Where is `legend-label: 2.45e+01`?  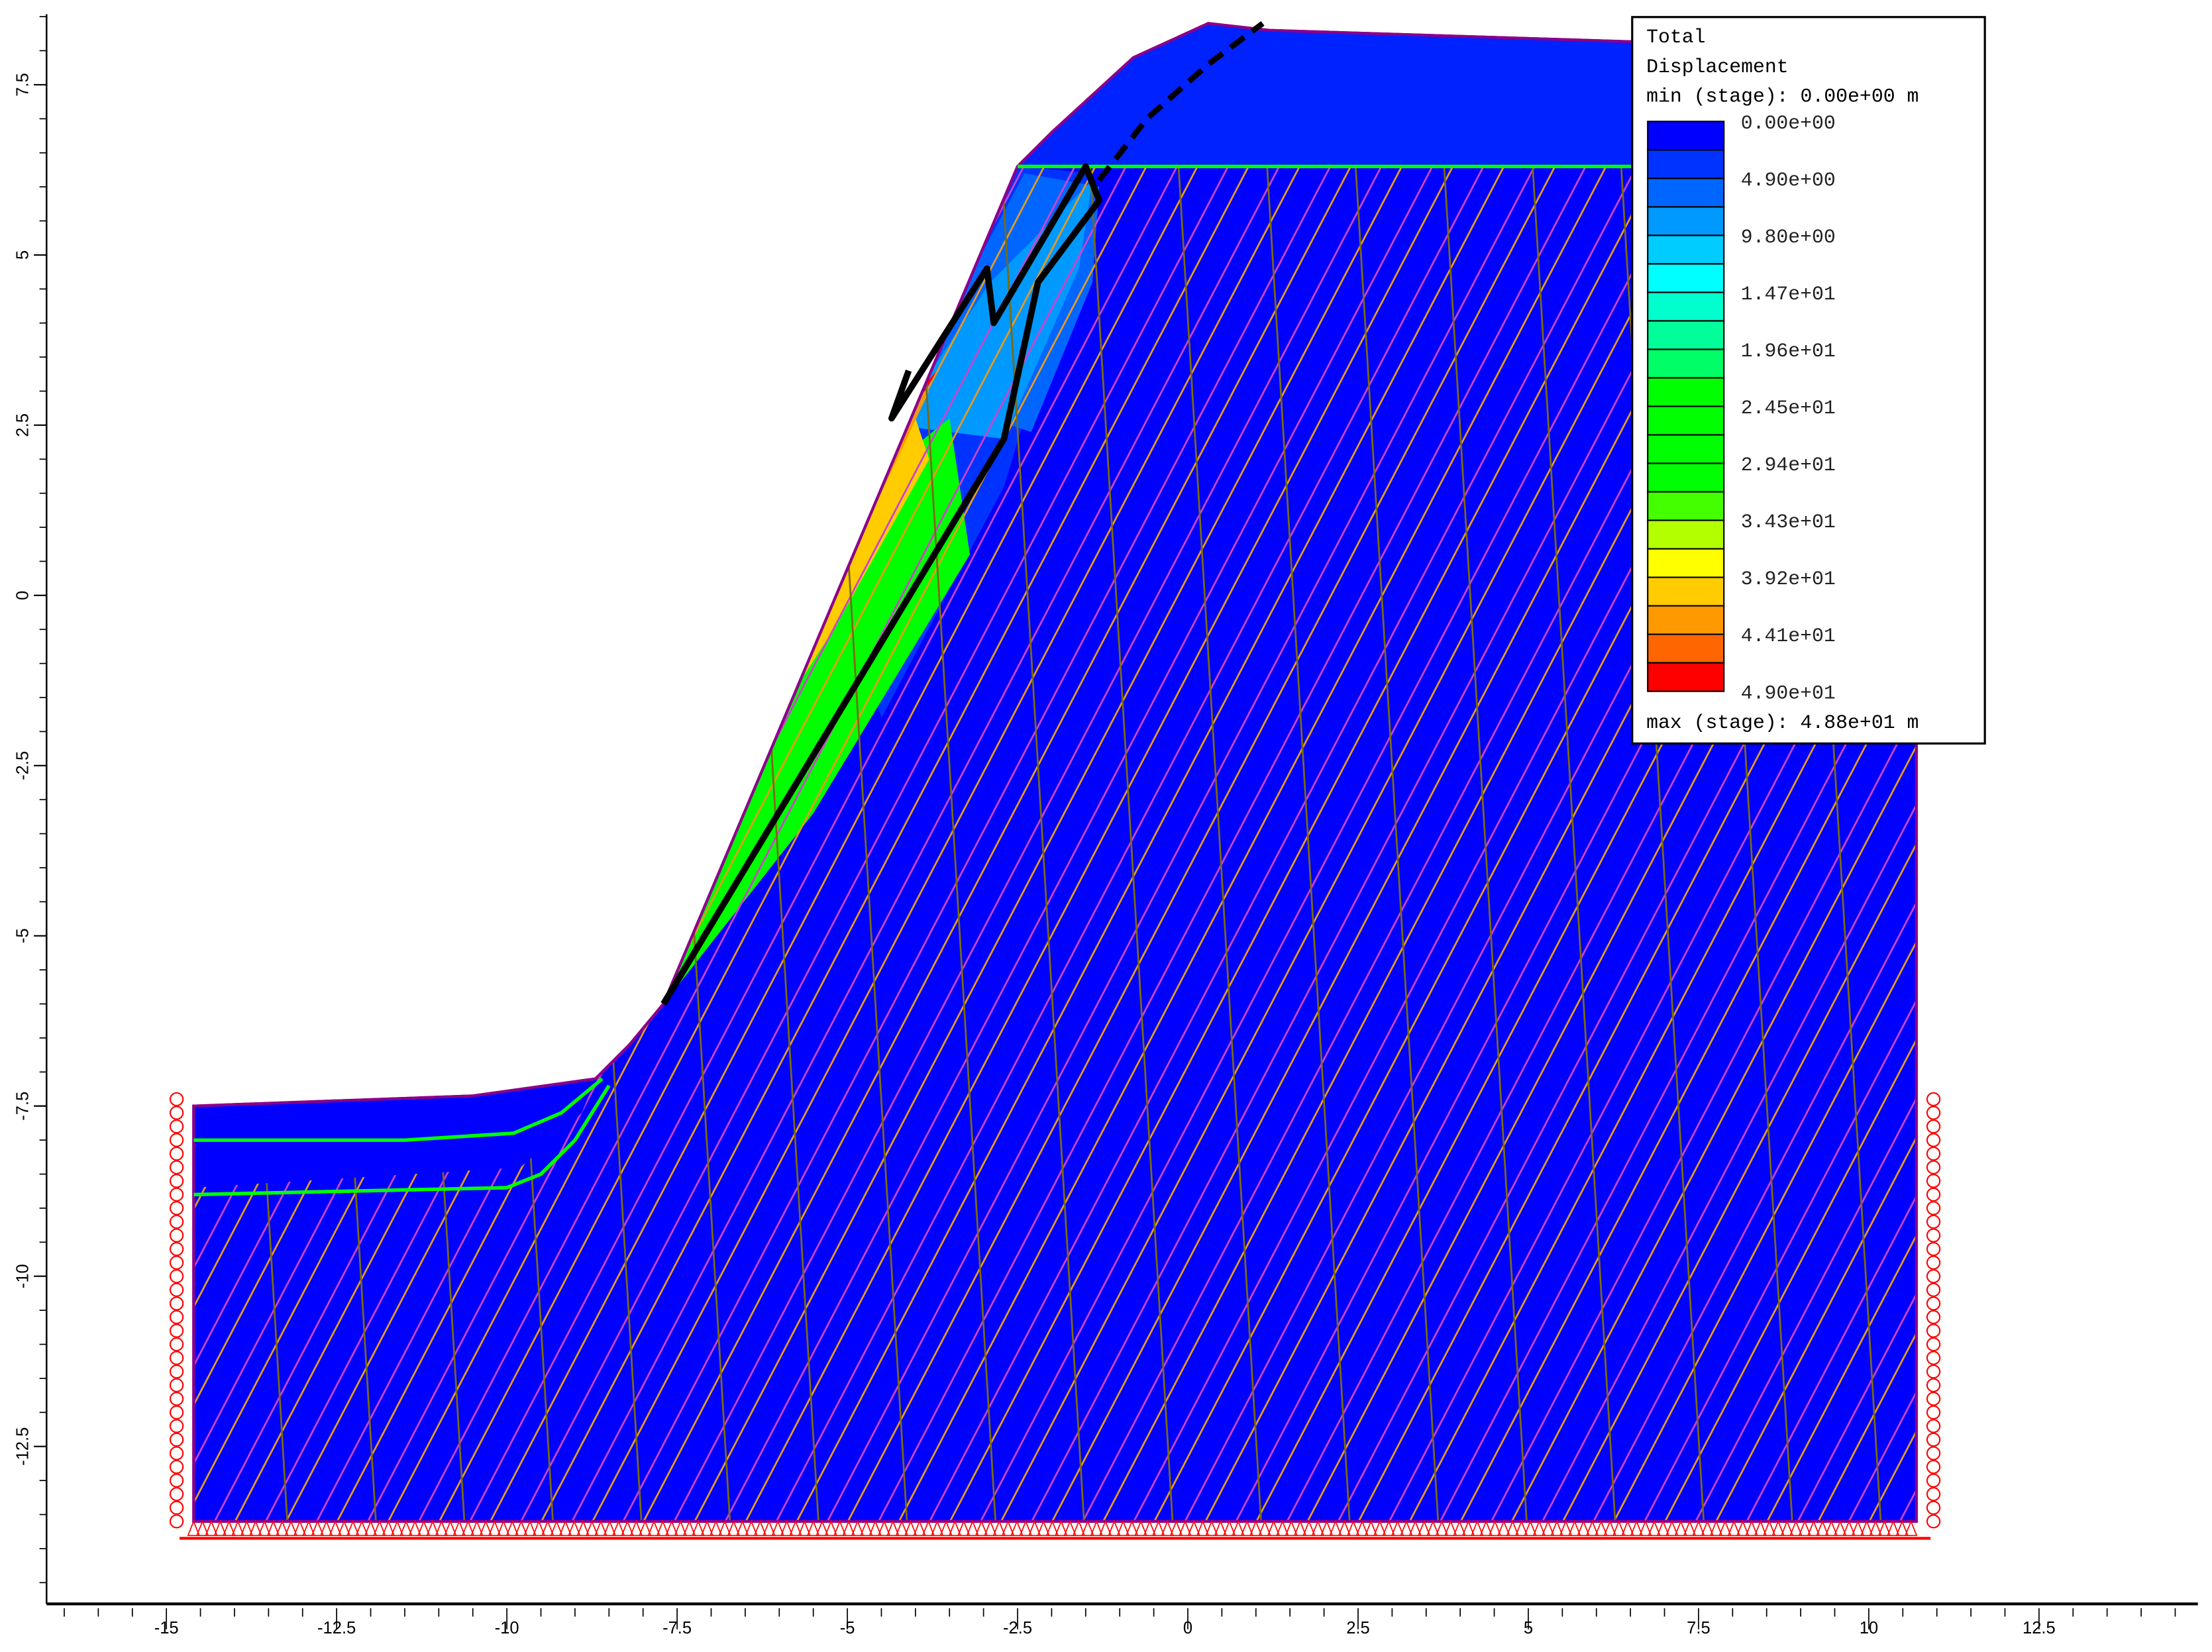
legend-label: 2.45e+01 is located at coordinates (1789, 408).